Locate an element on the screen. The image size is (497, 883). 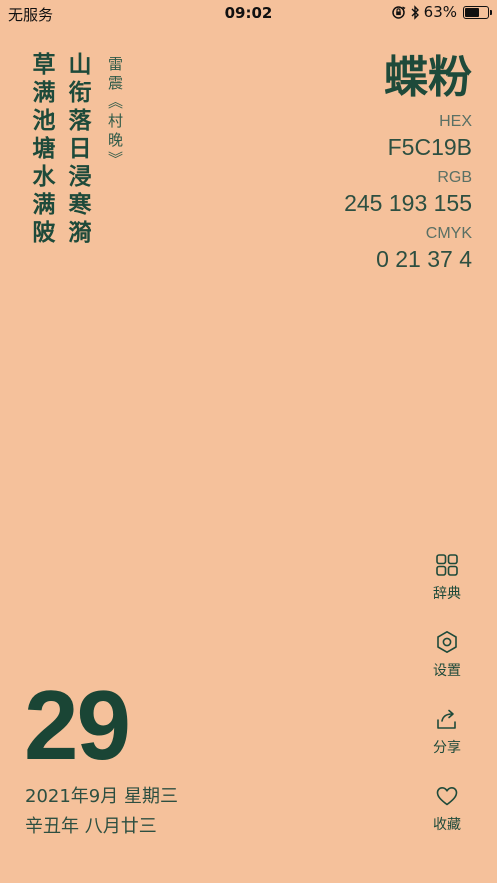
poem-meta: 雷震《村晚》 is located at coordinates (115, 113).